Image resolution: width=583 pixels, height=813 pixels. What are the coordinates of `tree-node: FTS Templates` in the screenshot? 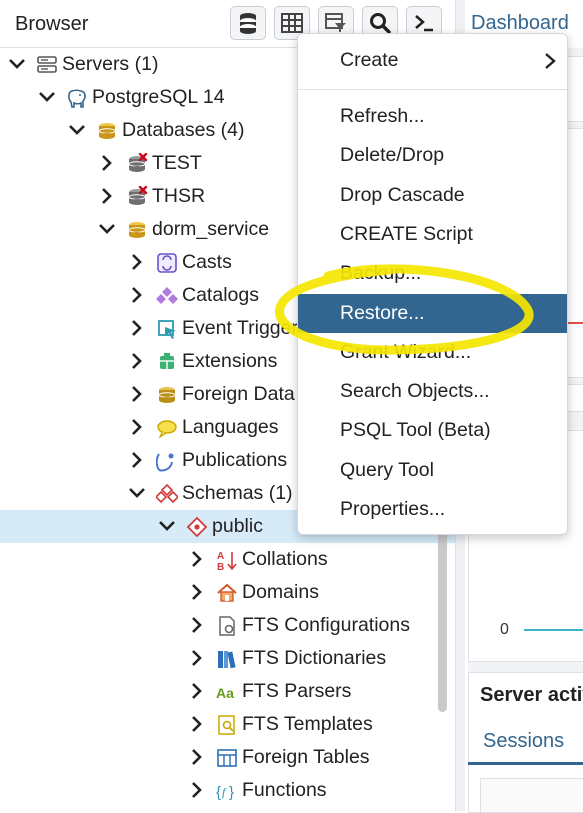 It's located at (227, 724).